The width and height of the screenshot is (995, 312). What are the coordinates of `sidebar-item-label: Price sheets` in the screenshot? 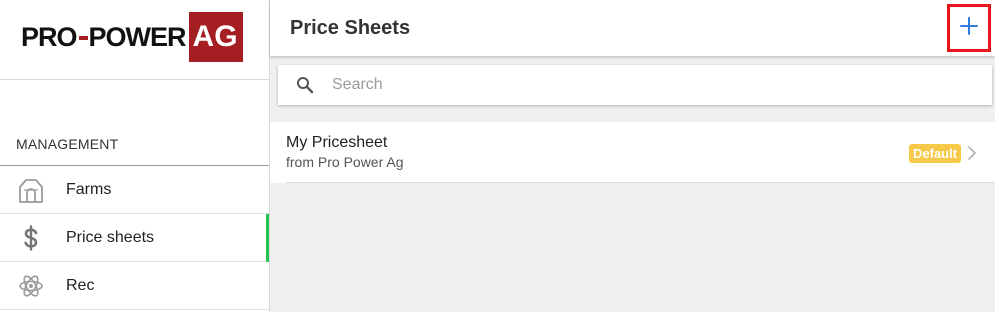 It's located at (110, 237).